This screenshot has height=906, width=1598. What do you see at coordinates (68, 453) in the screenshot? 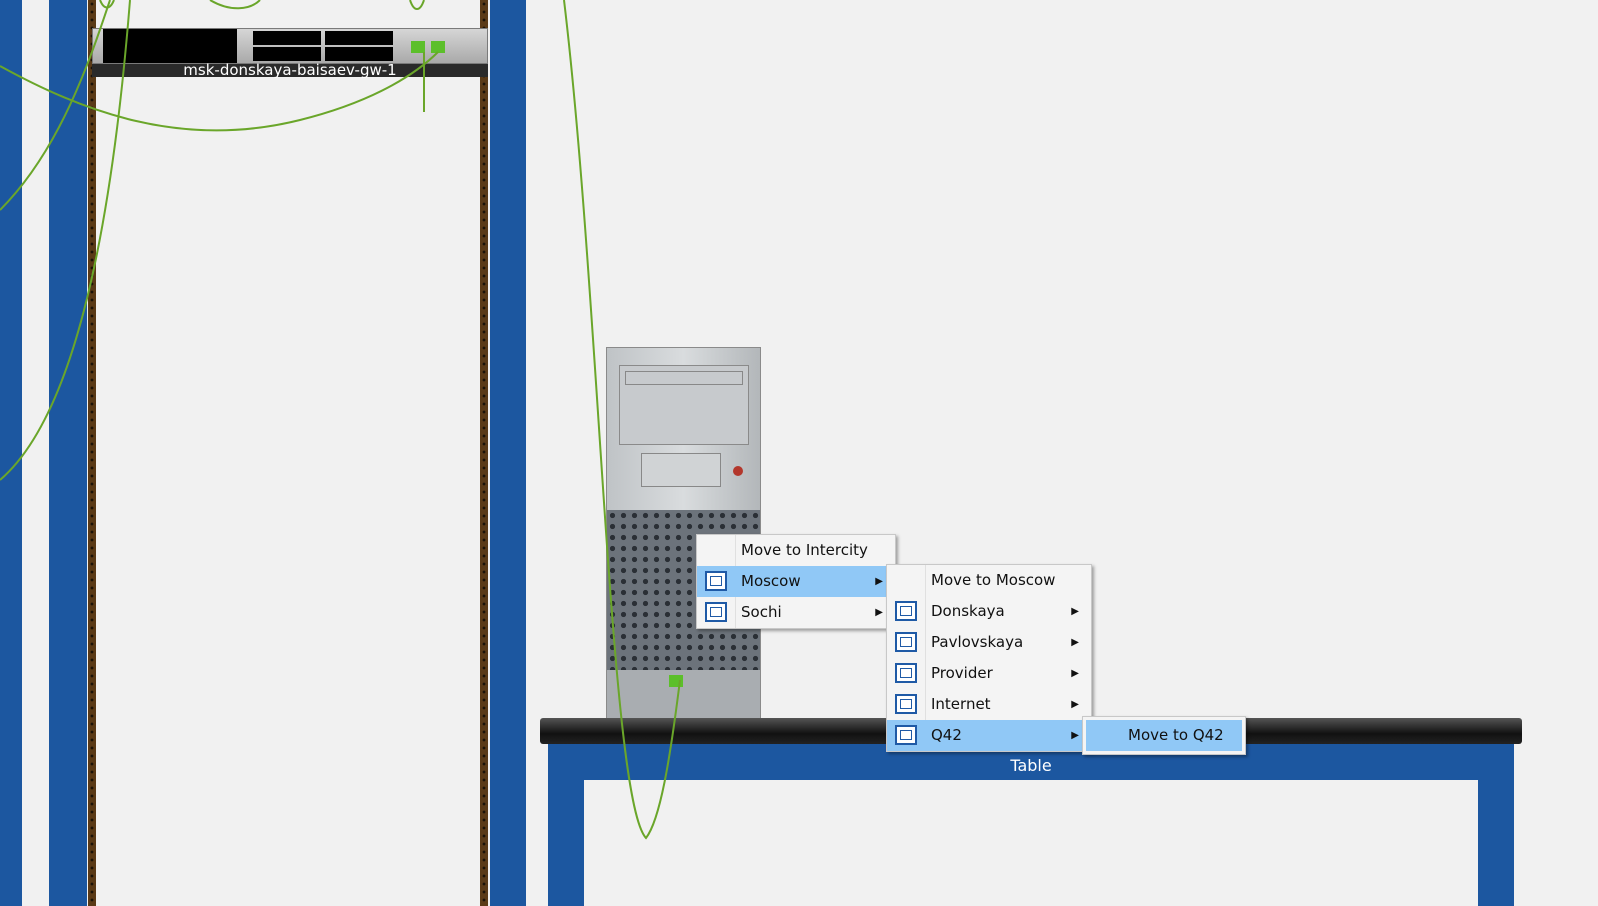
I see `rack-post-left` at bounding box center [68, 453].